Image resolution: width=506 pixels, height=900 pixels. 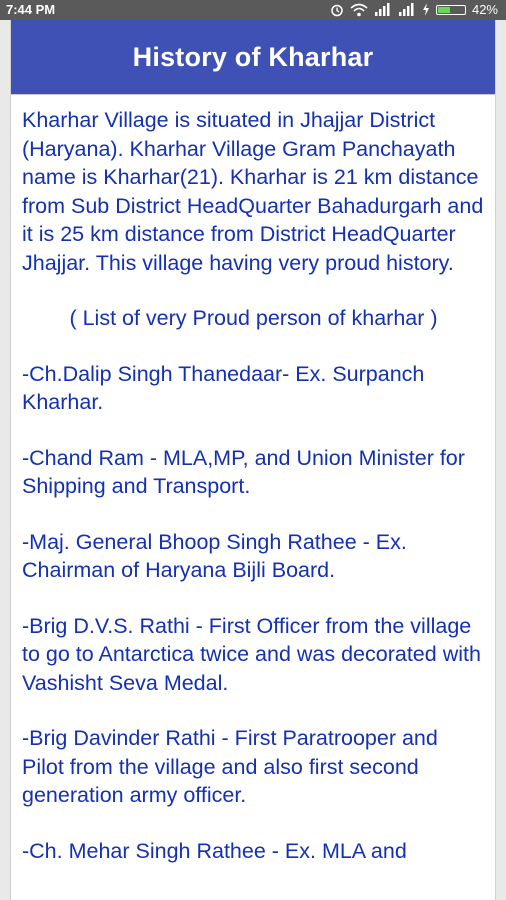 What do you see at coordinates (443, 9) in the screenshot?
I see `battery-fill` at bounding box center [443, 9].